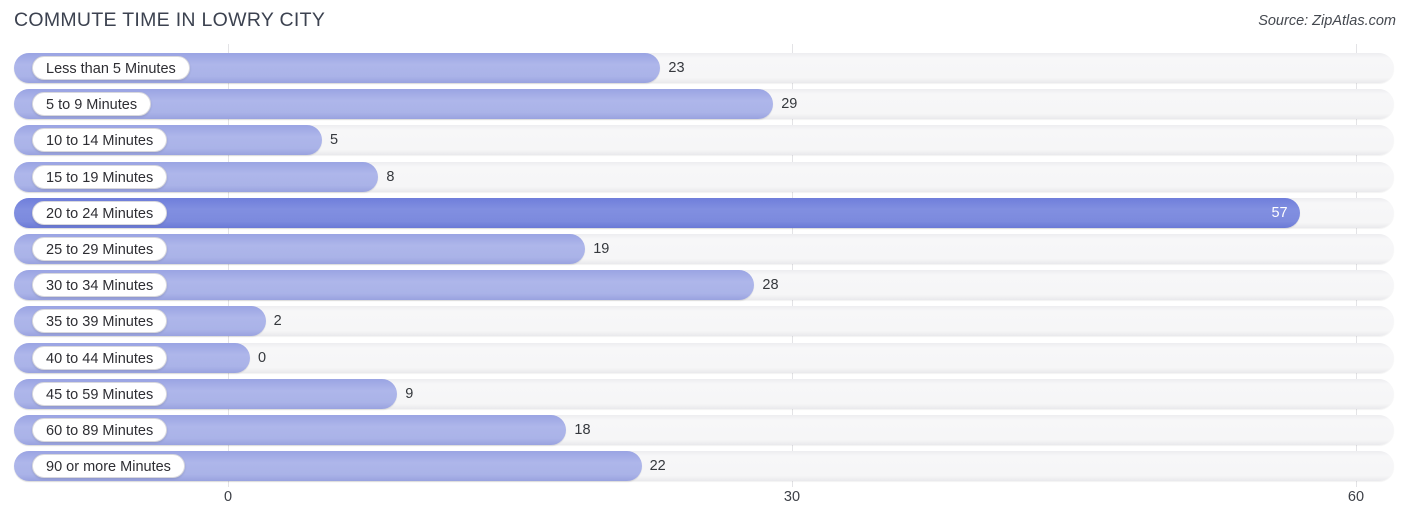  What do you see at coordinates (100, 321) in the screenshot?
I see `bar-category-label: 35 to 39 Minutes` at bounding box center [100, 321].